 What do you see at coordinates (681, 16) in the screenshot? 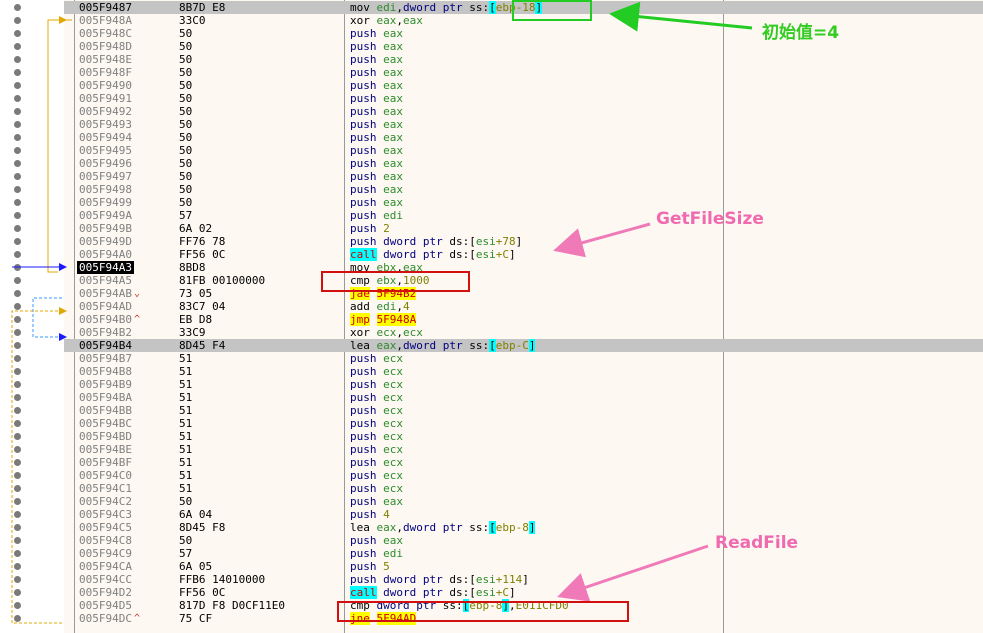
I see `init-value-arrow` at bounding box center [681, 16].